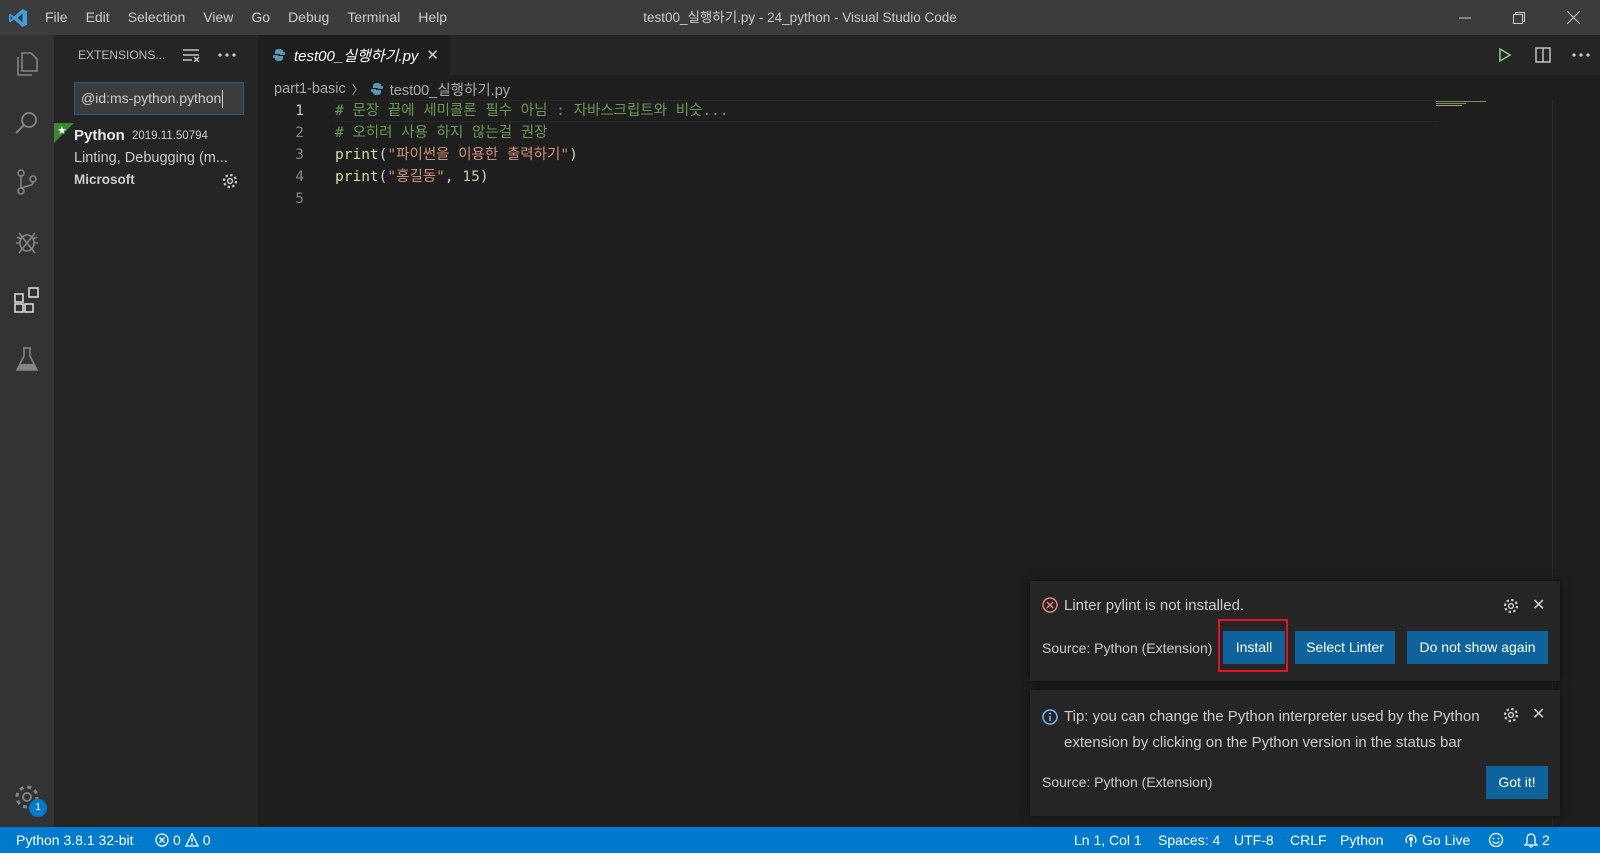  I want to click on run-play-icon, so click(1505, 55).